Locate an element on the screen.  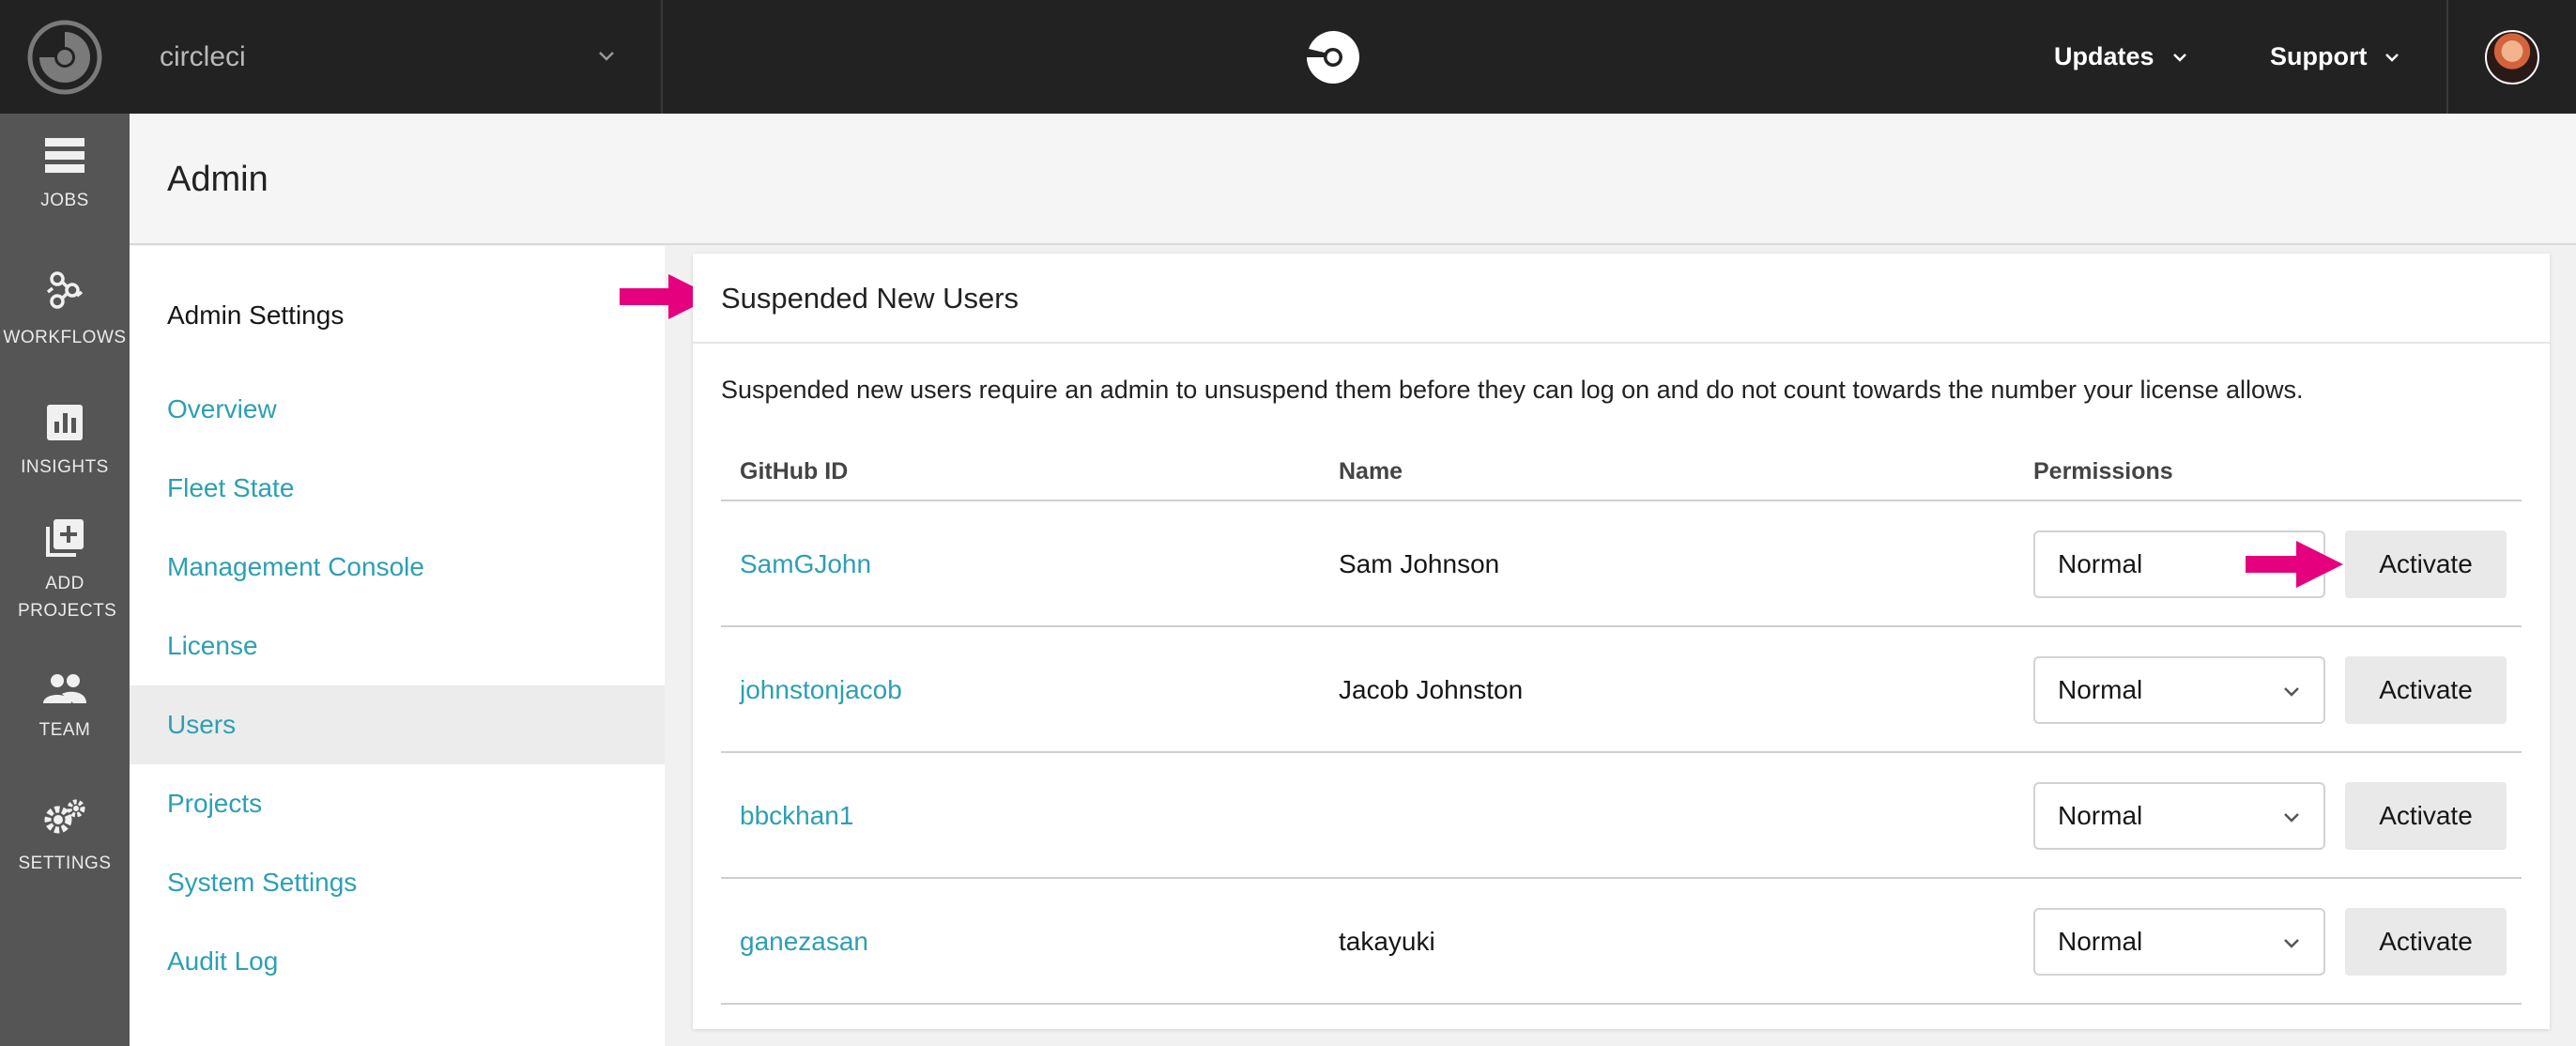
circleci-logo-icon is located at coordinates (64, 57).